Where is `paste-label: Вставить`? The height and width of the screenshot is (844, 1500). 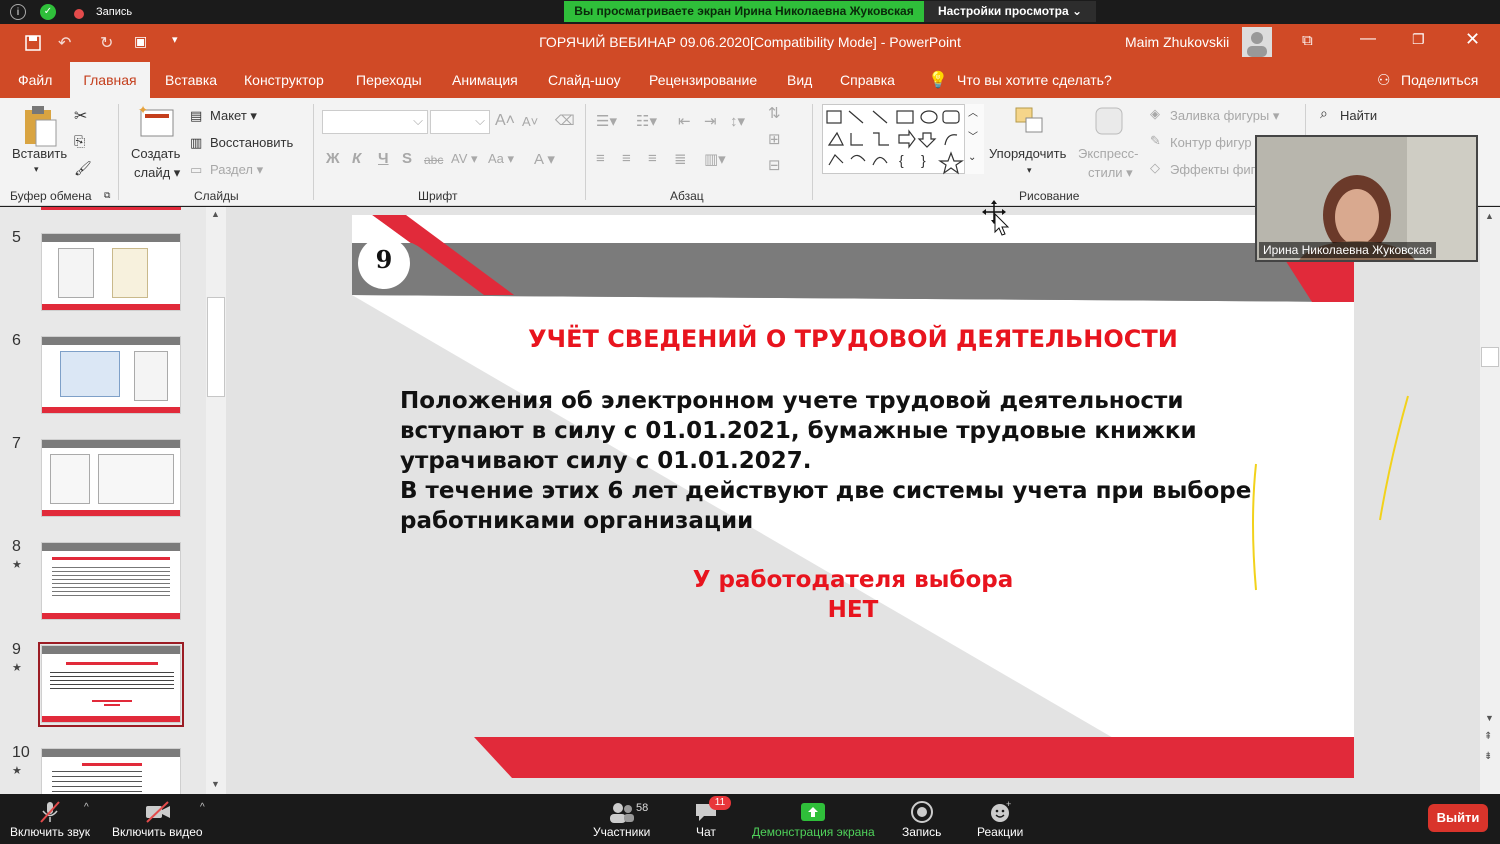
paste-label: Вставить is located at coordinates (39, 153).